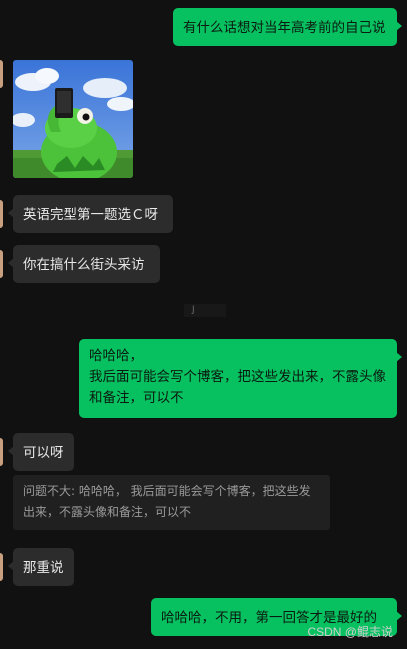  Describe the element at coordinates (41, 567) in the screenshot. I see `message-bubble-incoming: 那重说` at that location.